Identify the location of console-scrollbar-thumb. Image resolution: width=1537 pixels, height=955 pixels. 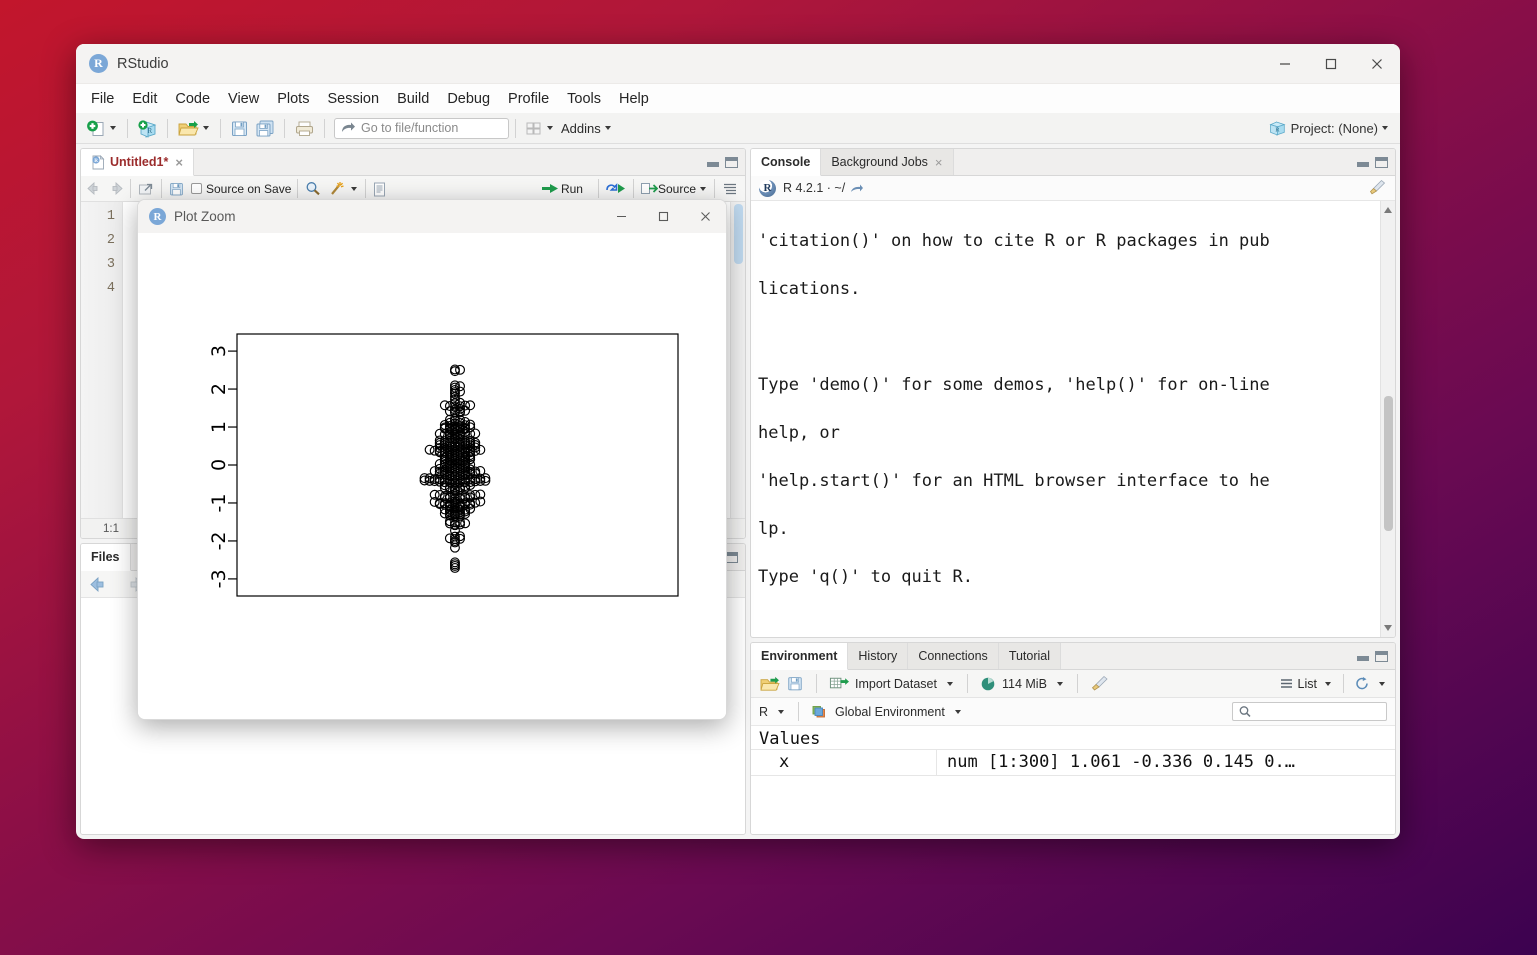
(1388, 463).